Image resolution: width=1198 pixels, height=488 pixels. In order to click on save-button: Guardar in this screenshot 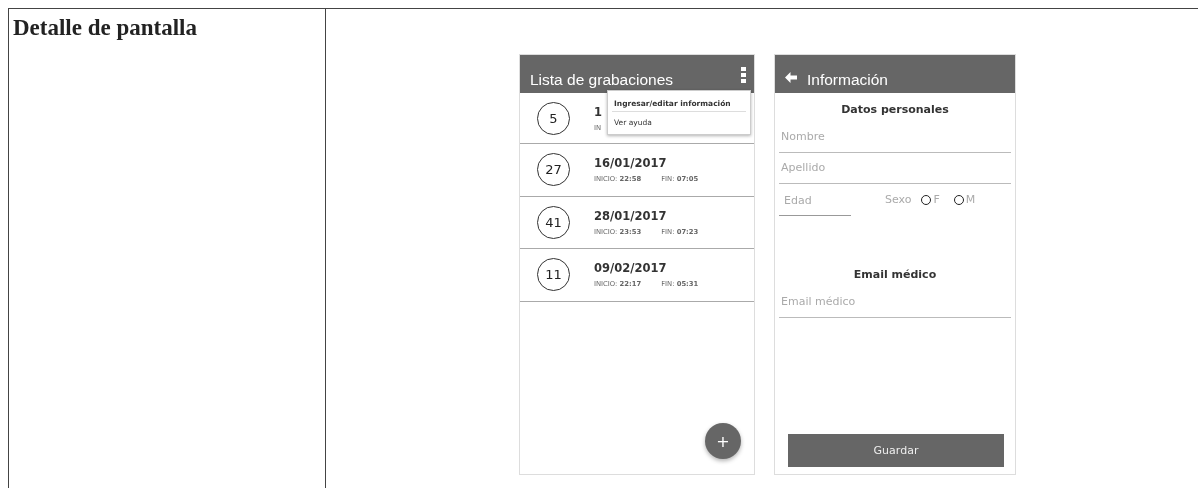, I will do `click(896, 450)`.